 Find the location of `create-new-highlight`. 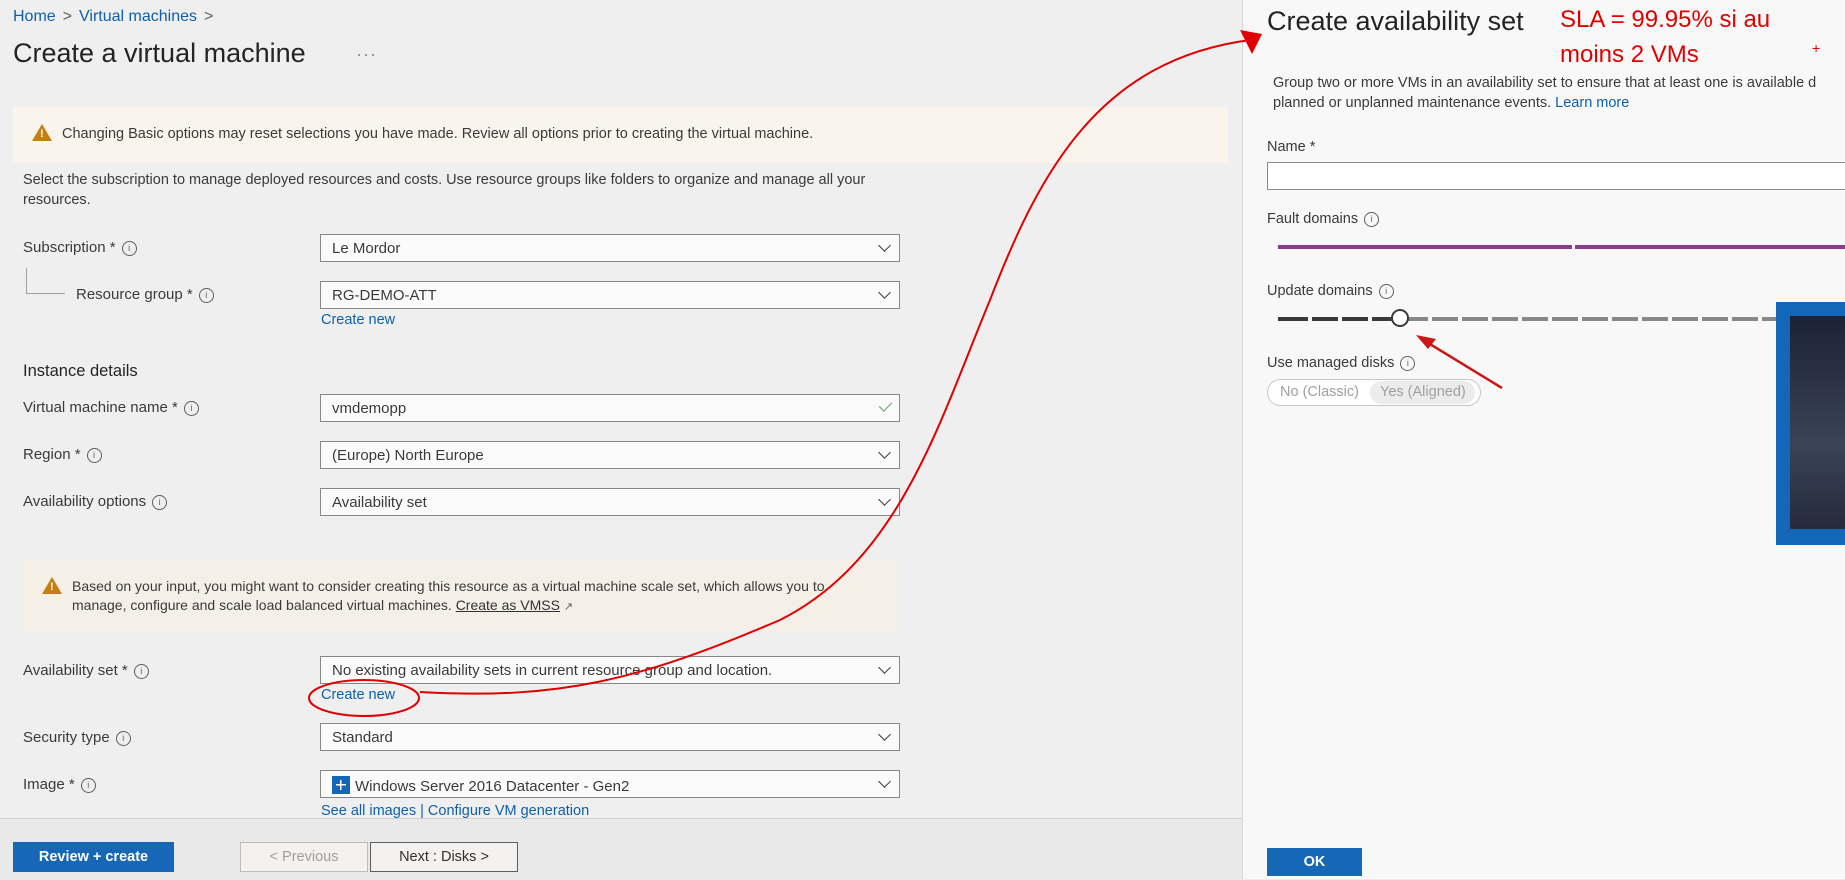

create-new-highlight is located at coordinates (364, 698).